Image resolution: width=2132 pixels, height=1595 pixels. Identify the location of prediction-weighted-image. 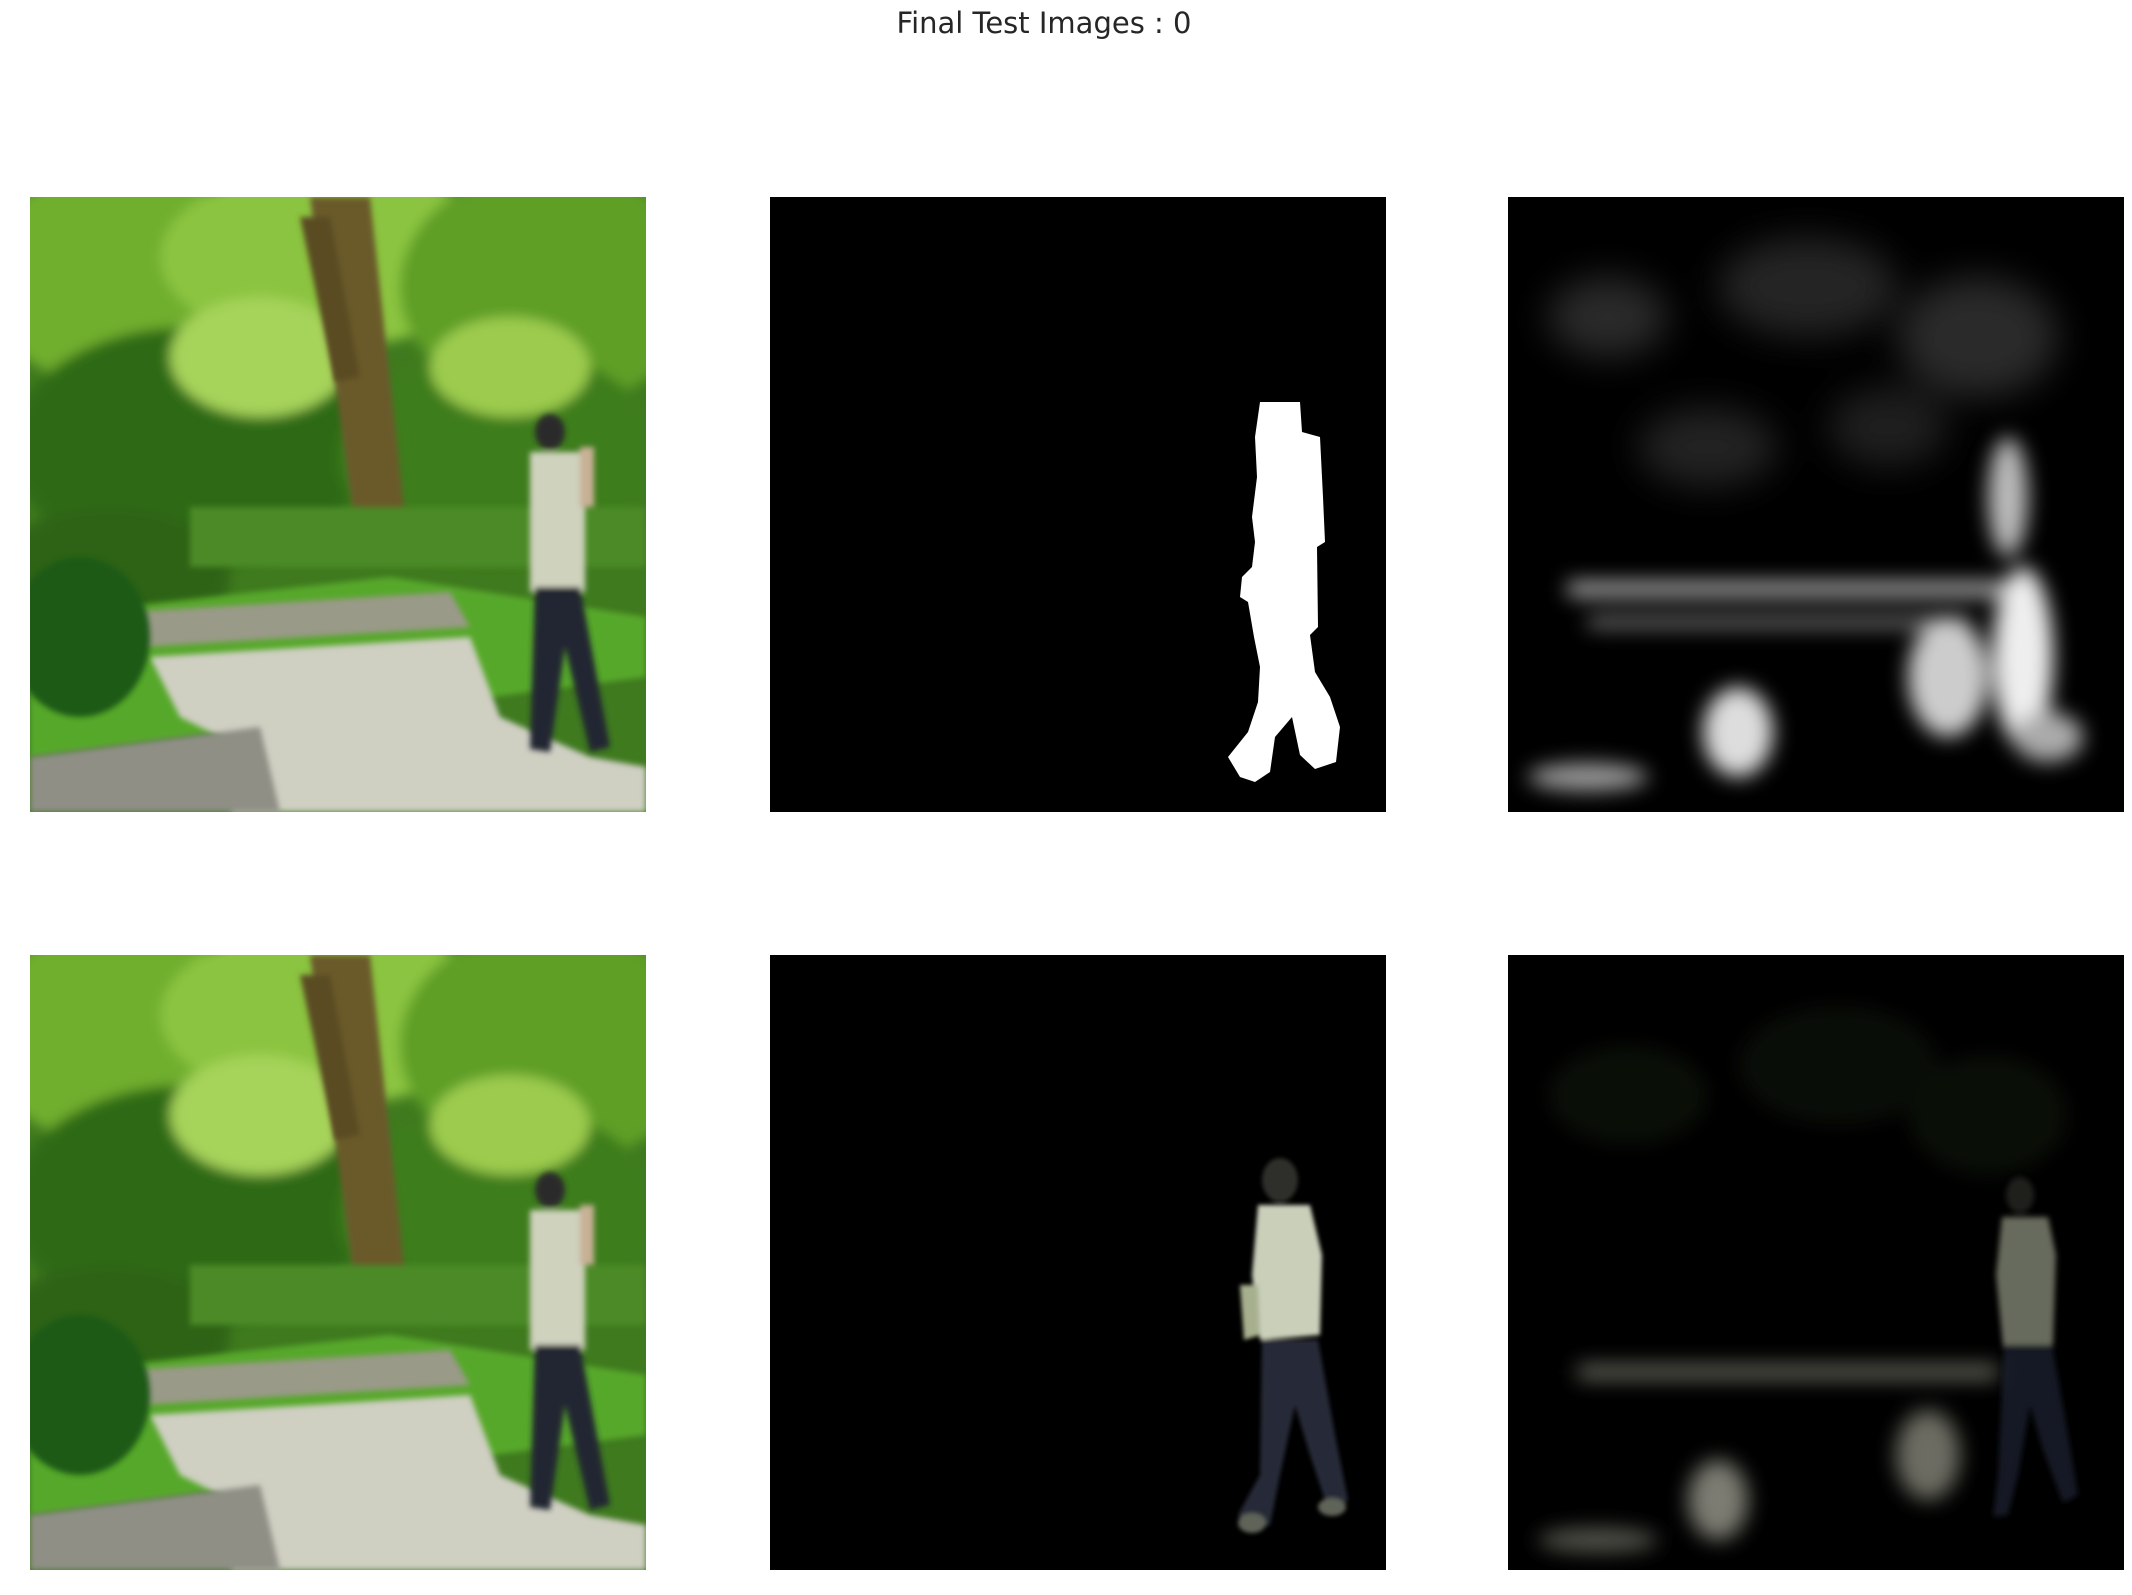
(1816, 1262).